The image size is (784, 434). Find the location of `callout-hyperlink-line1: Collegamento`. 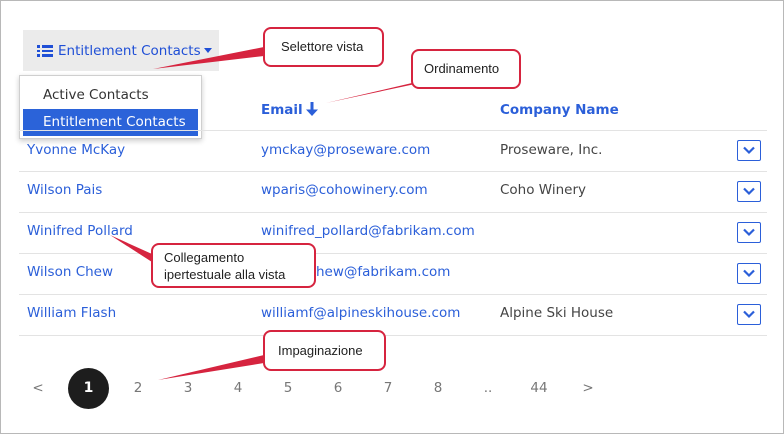

callout-hyperlink-line1: Collegamento is located at coordinates (204, 257).